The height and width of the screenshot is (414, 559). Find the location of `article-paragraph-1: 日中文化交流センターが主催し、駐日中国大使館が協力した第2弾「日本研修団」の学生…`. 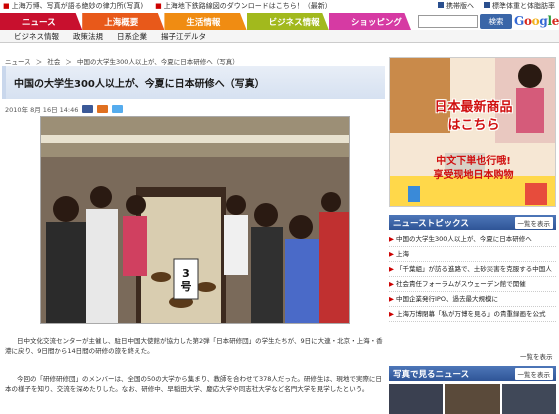

article-paragraph-1: 日中文化交流センターが主催し、駐日中国大使館が協力した第2弾「日本研修団」の学生… is located at coordinates (194, 346).